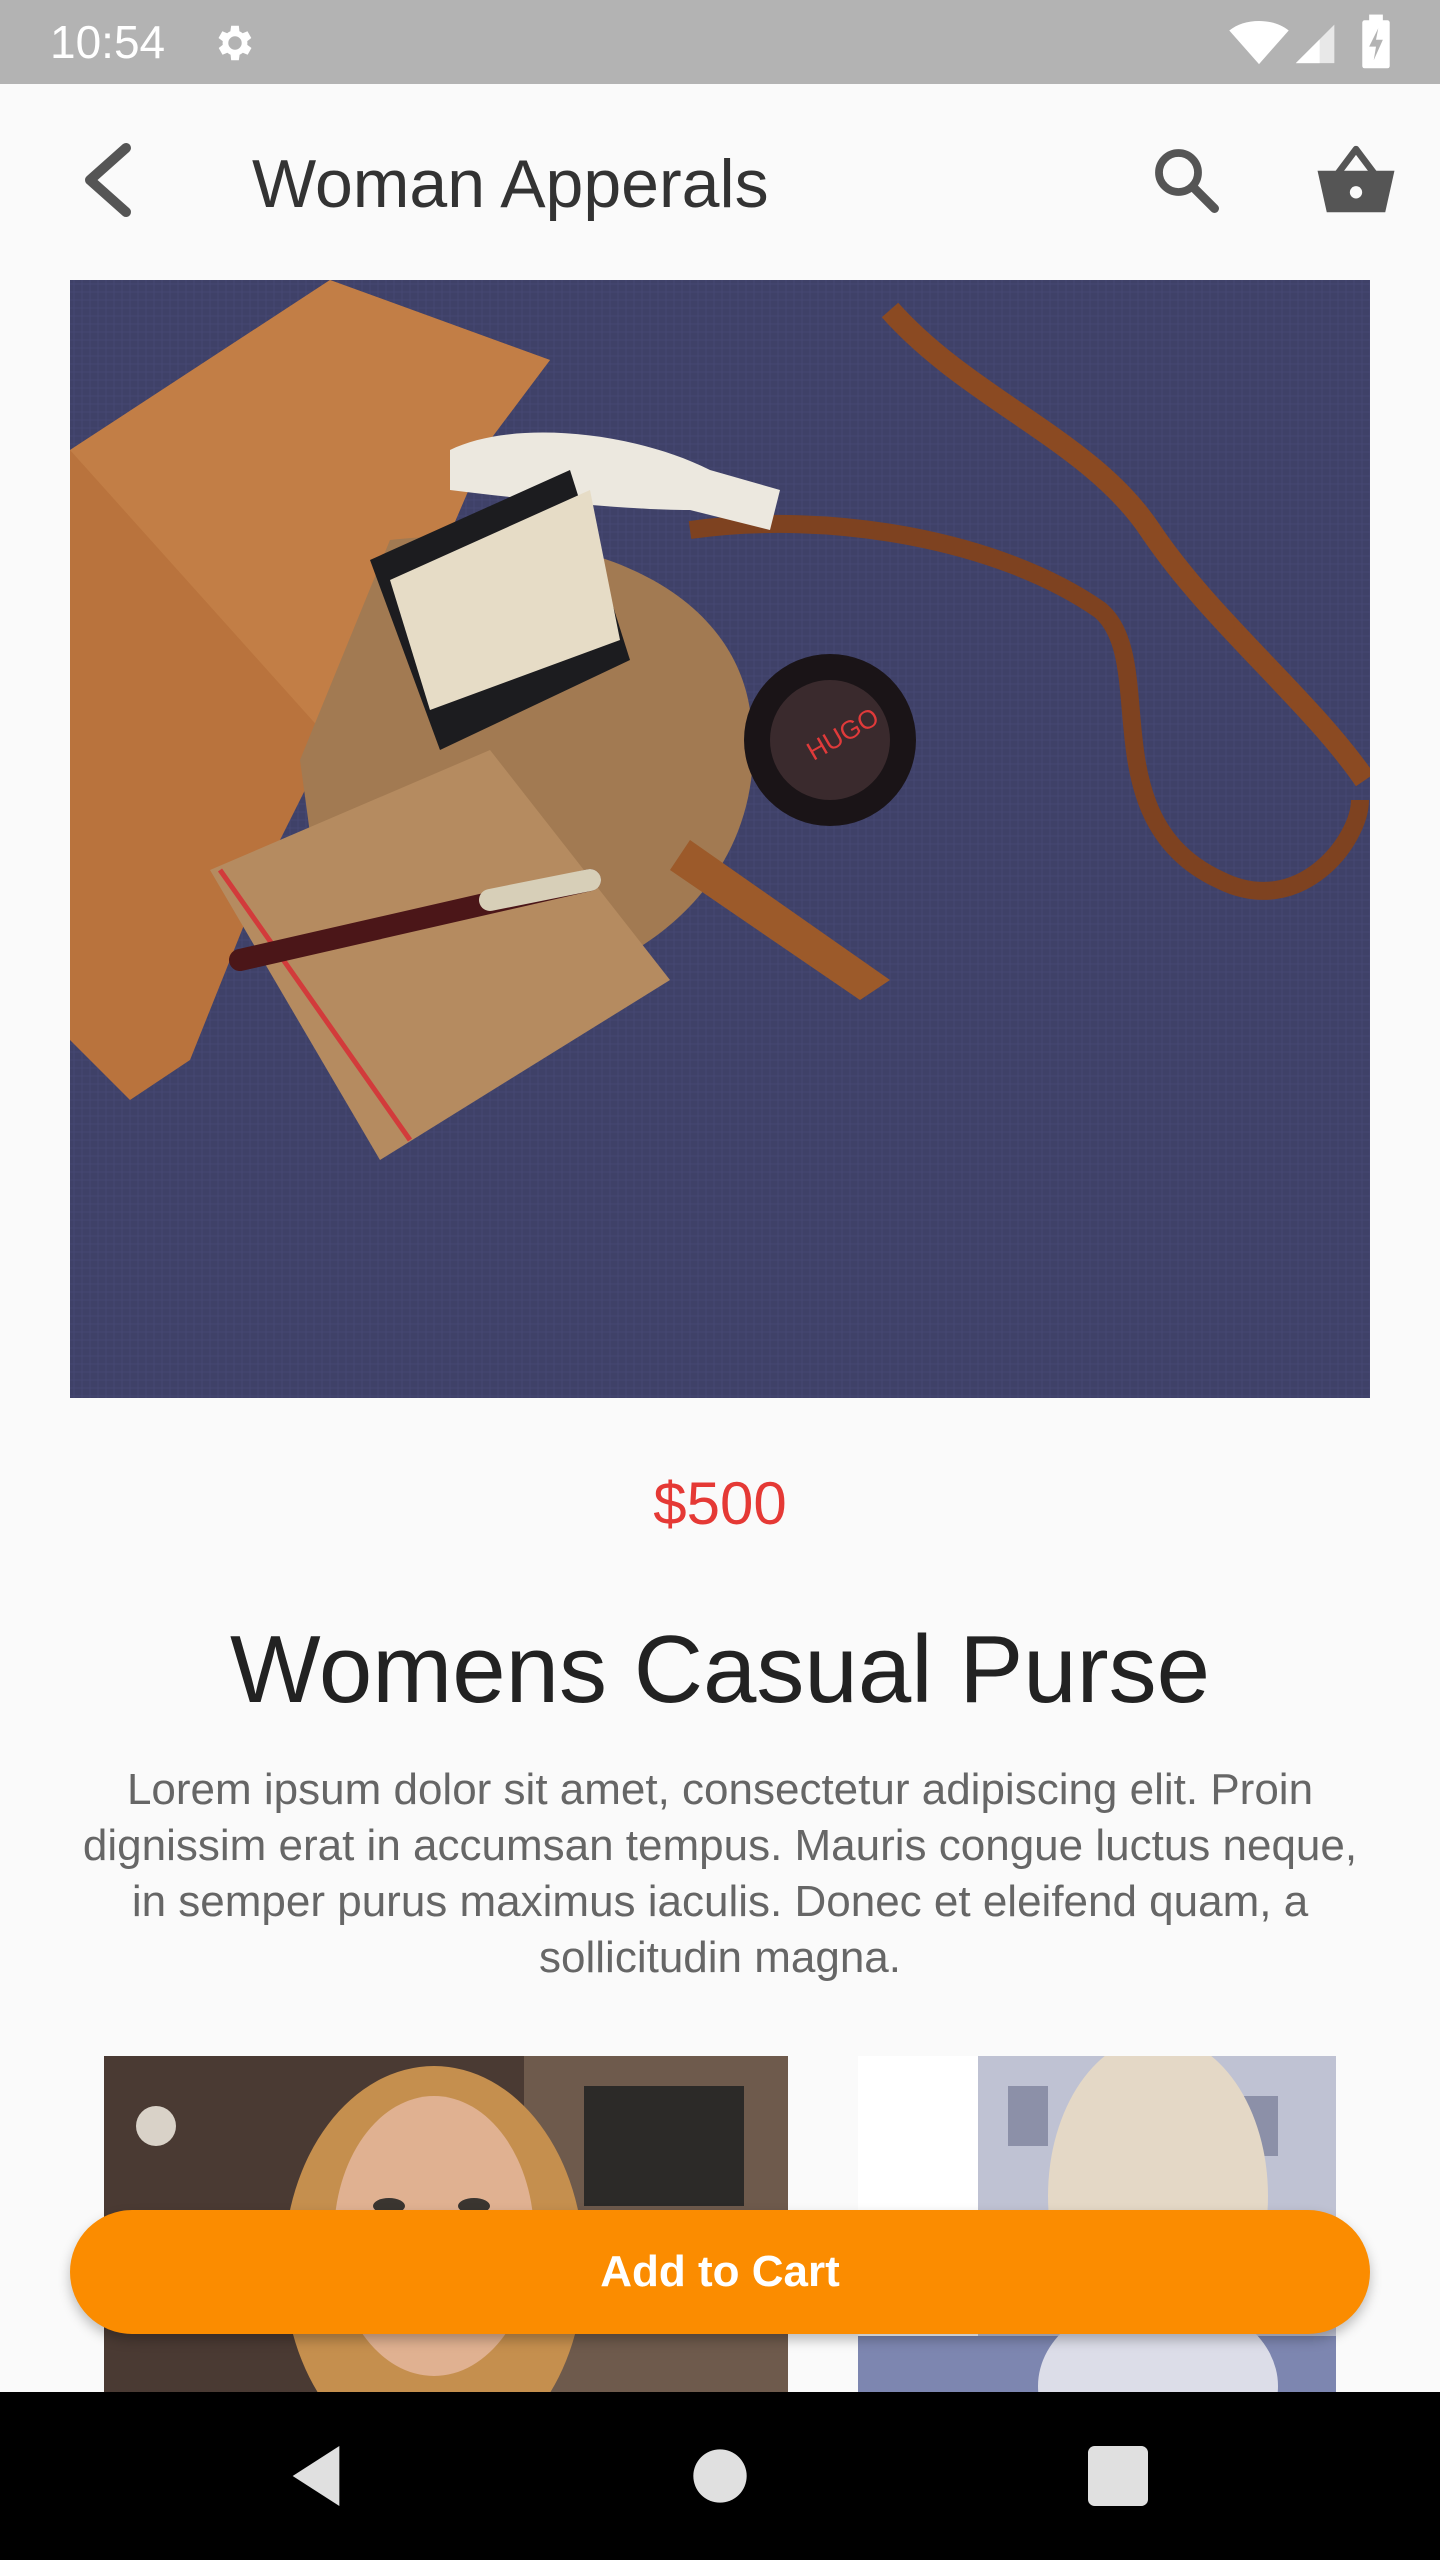  What do you see at coordinates (720, 1669) in the screenshot?
I see `product-title: Womens Casual Purse` at bounding box center [720, 1669].